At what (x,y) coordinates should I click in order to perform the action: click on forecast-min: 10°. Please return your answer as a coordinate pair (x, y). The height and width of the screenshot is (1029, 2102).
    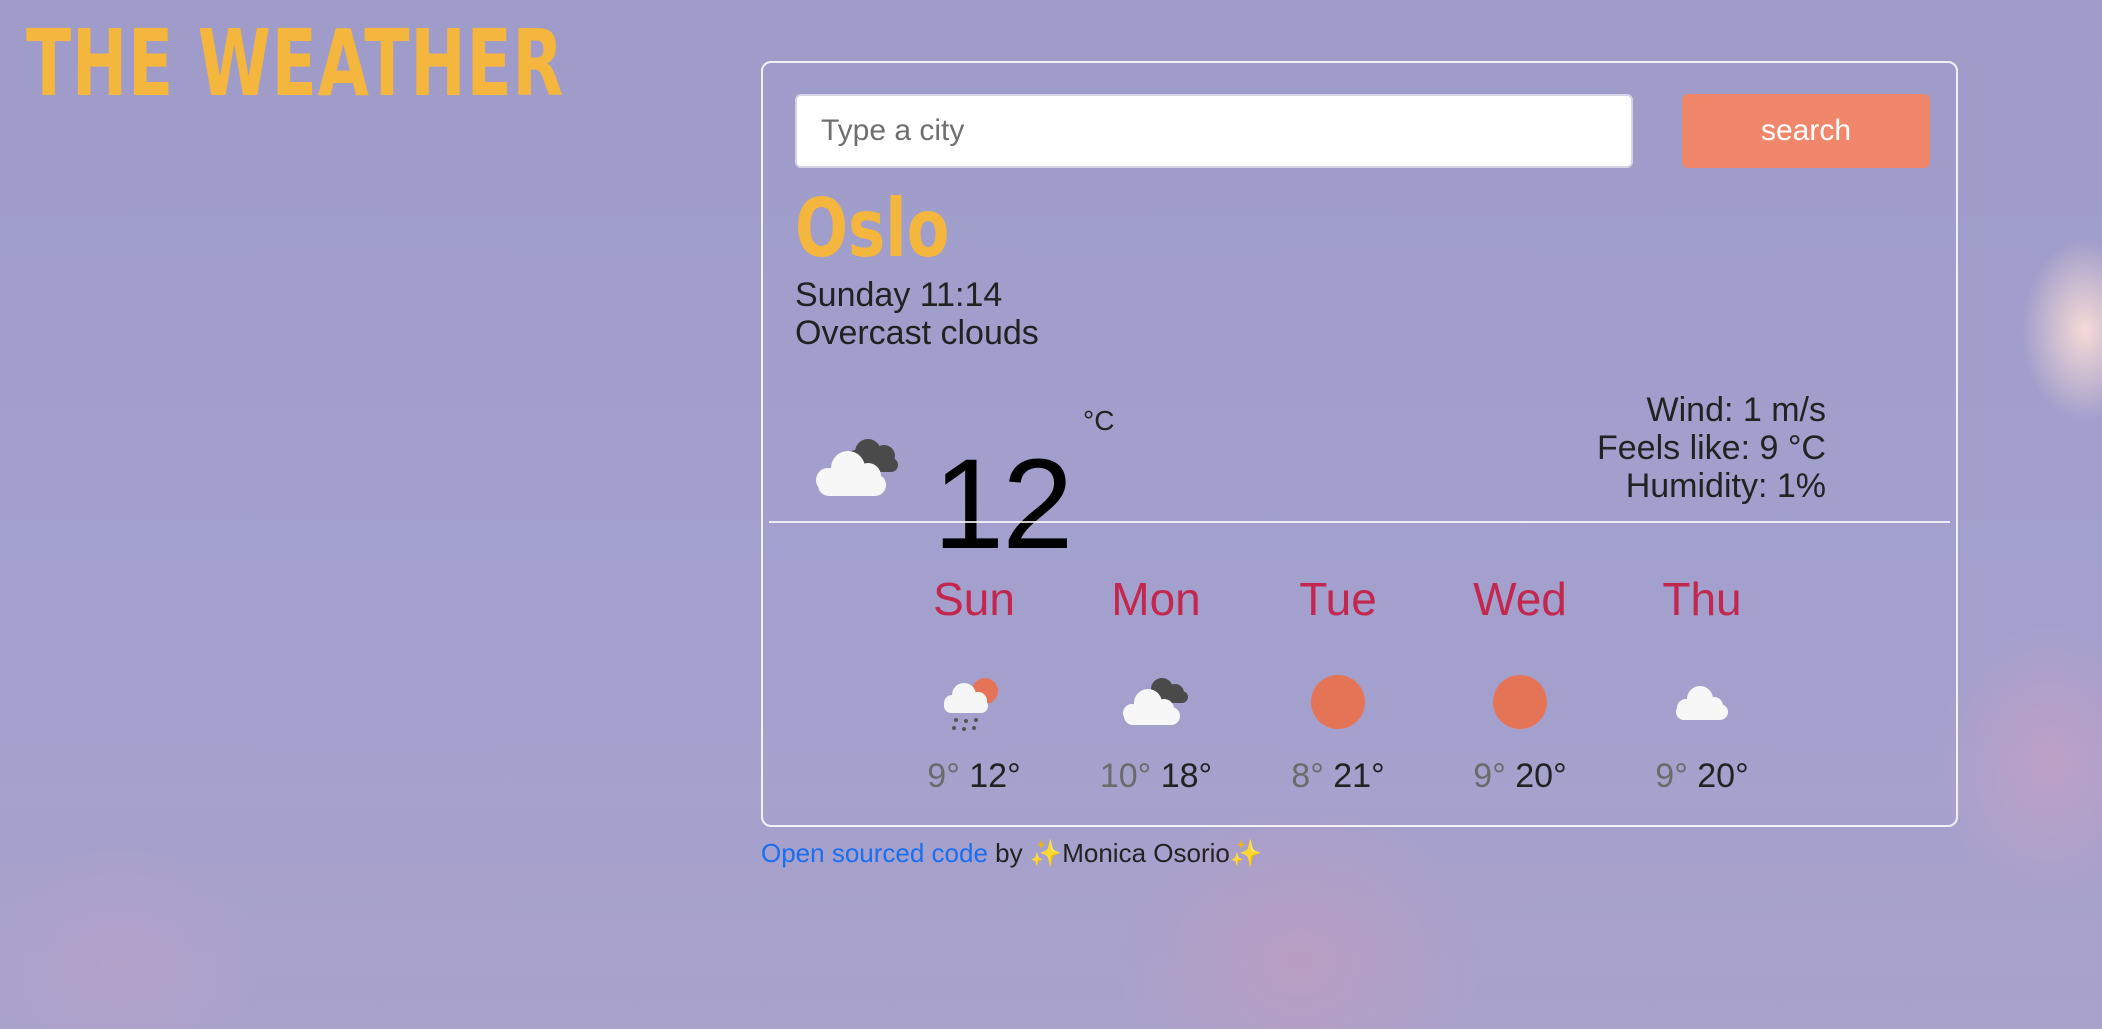
    Looking at the image, I should click on (1125, 776).